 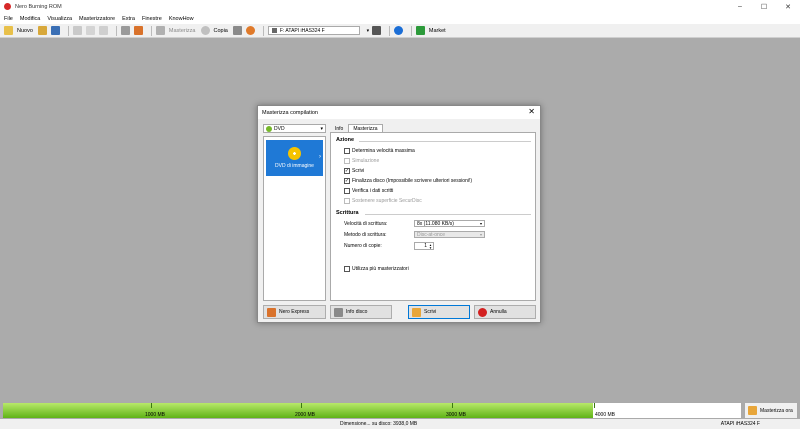 I want to click on option-write: ✓ Scrivi, so click(x=354, y=171).